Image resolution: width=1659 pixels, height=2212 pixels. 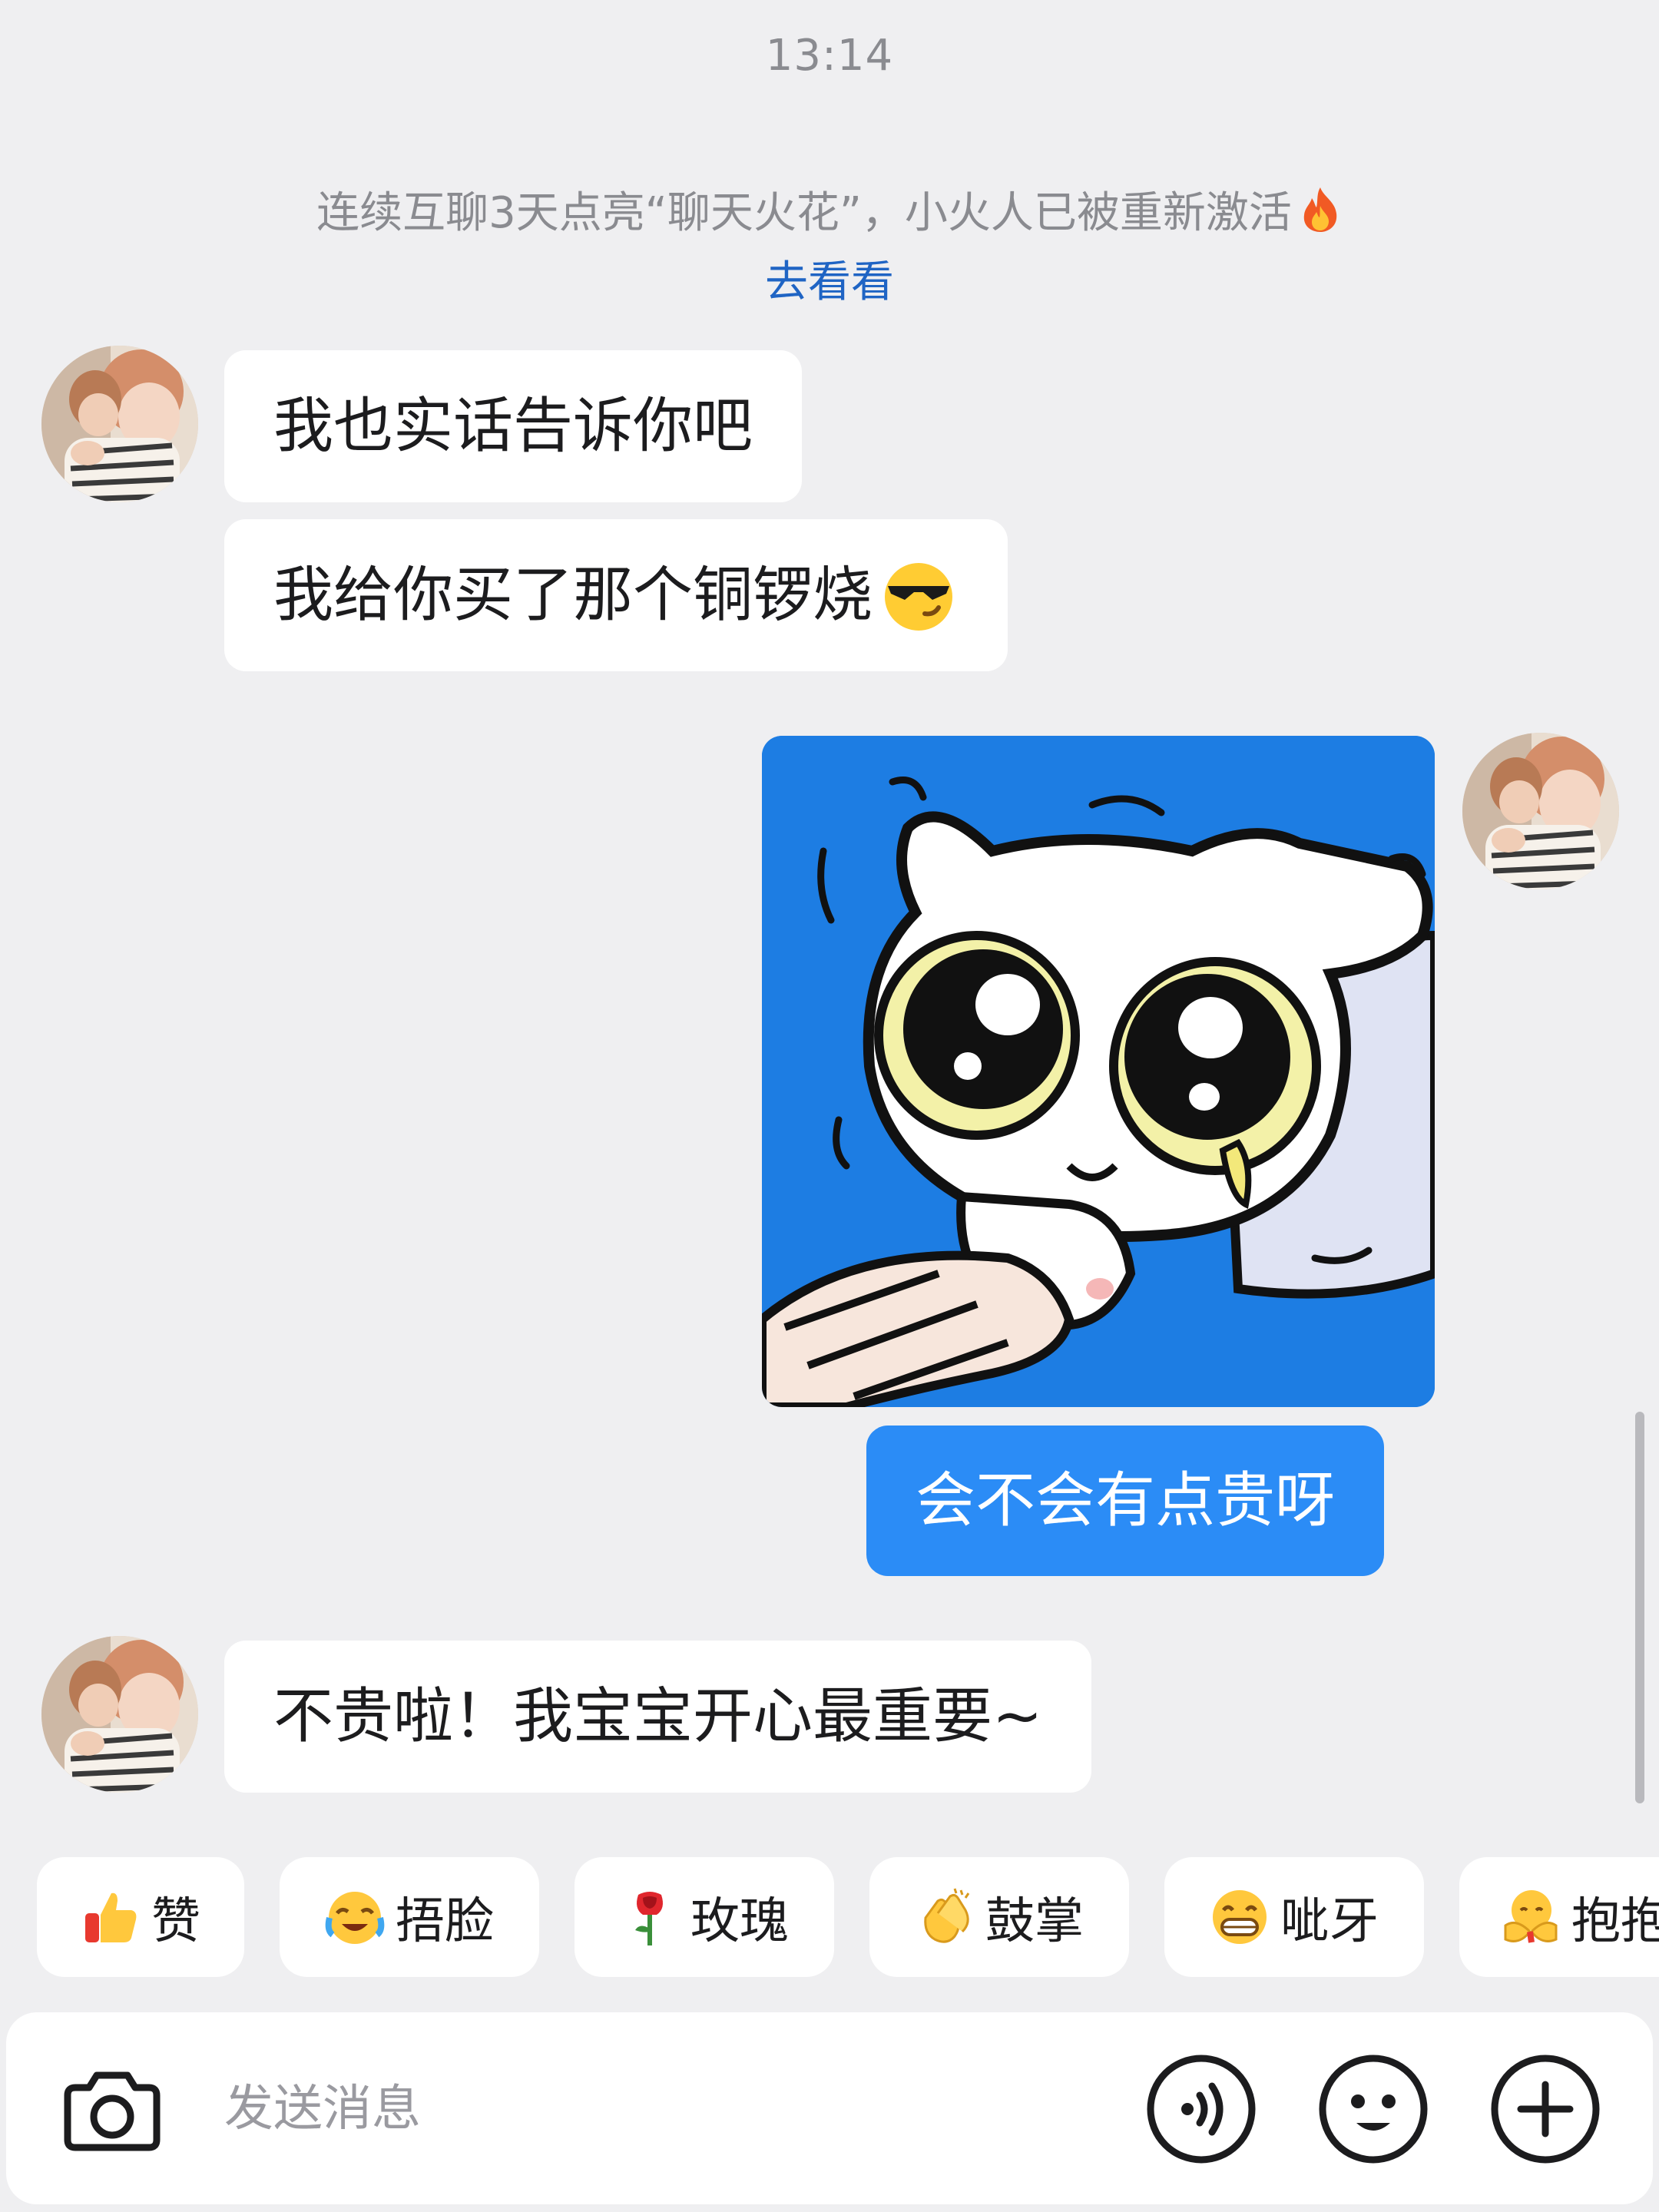 What do you see at coordinates (111, 1917) in the screenshot?
I see `thumbs-up-icon` at bounding box center [111, 1917].